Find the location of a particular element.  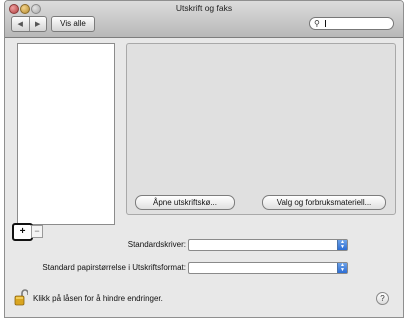

remove-printer-button: − is located at coordinates (37, 231).